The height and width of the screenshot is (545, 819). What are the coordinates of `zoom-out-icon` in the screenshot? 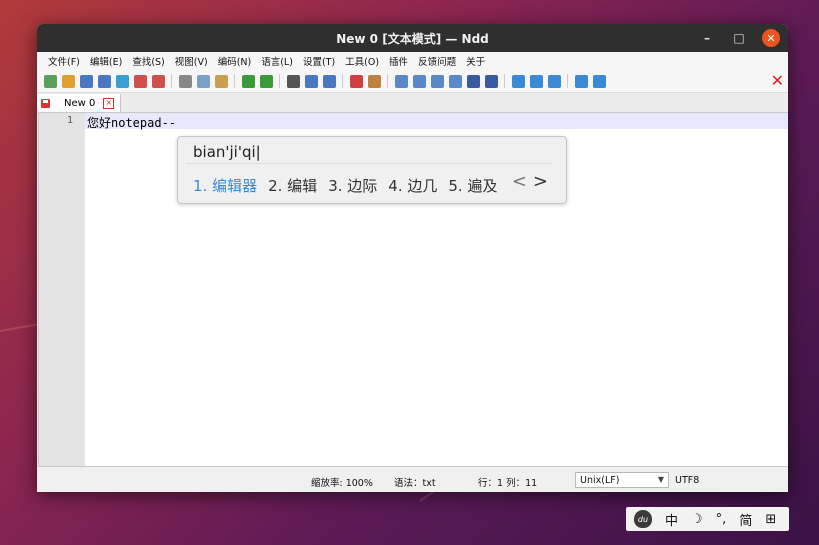 It's located at (419, 81).